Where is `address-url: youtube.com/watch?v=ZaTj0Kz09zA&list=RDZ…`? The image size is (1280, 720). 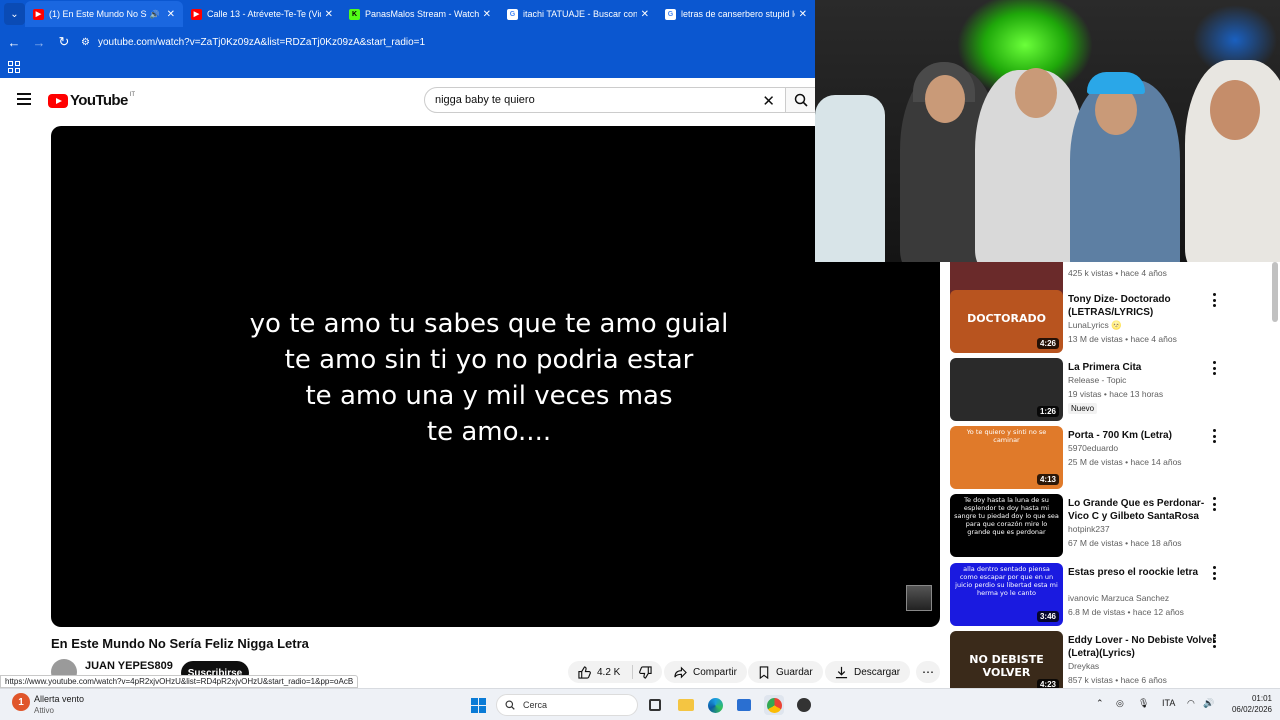
address-url: youtube.com/watch?v=ZaTj0Kz09zA&list=RDZ… is located at coordinates (261, 42).